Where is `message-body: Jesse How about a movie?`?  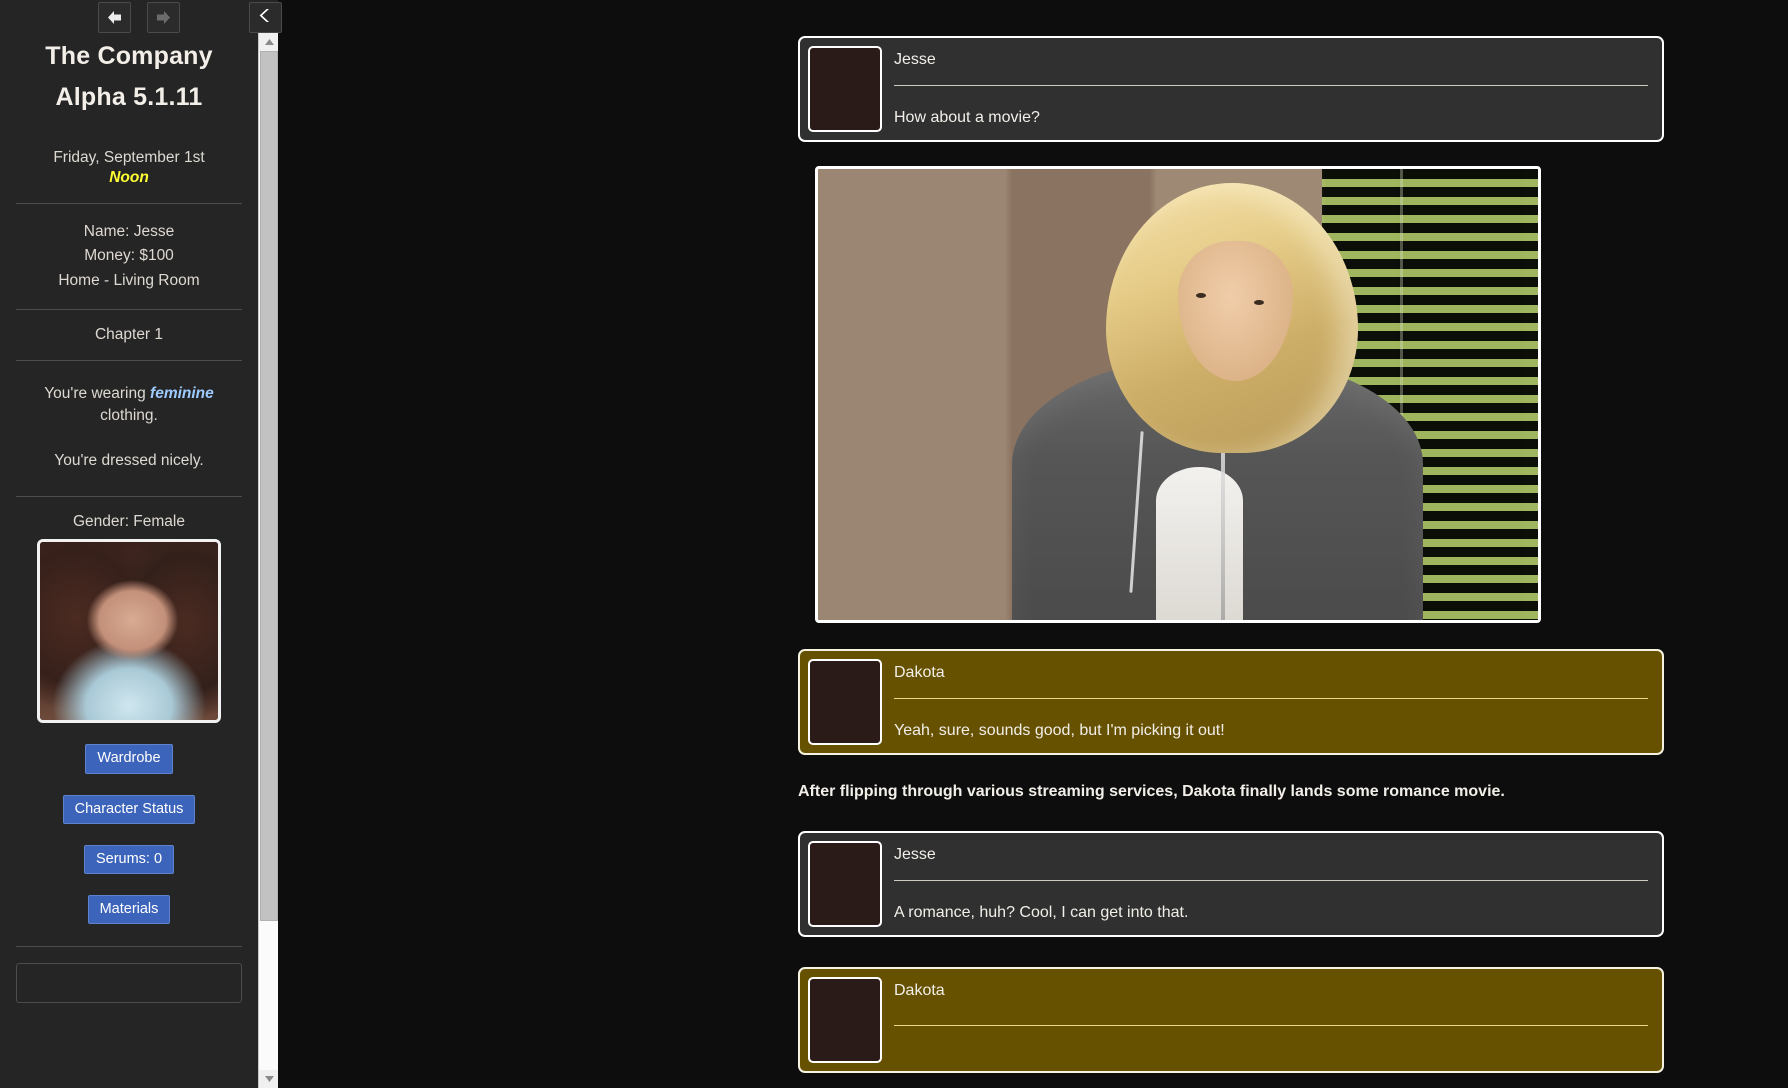 message-body: Jesse How about a movie? is located at coordinates (1274, 89).